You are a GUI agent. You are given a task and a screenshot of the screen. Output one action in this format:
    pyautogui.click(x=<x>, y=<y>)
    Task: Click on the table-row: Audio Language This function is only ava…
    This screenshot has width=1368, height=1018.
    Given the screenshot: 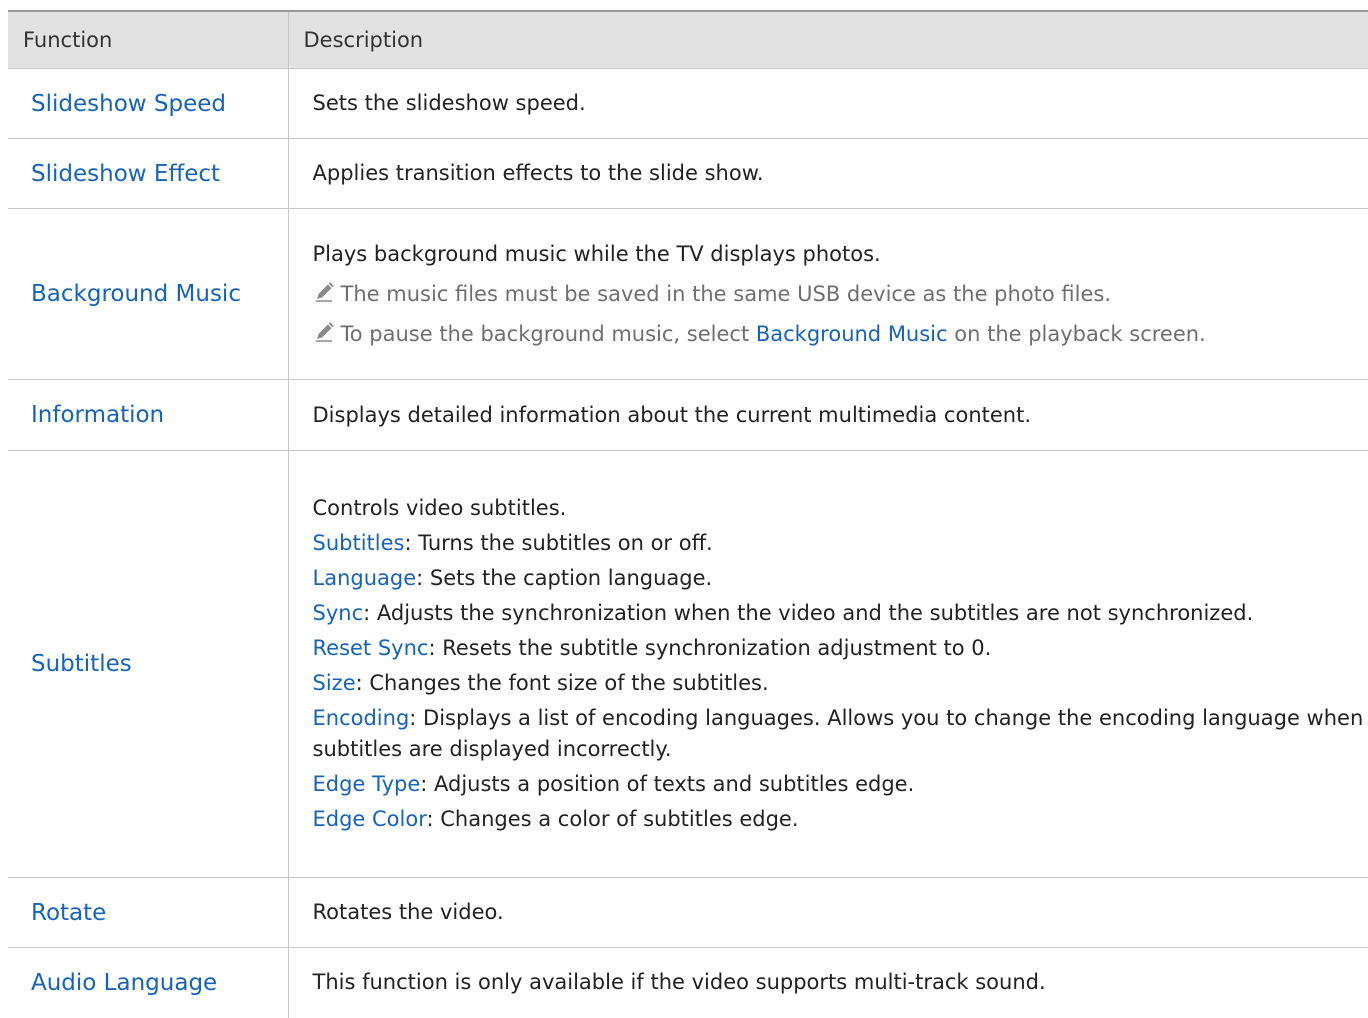 What is the action you would take?
    pyautogui.click(x=688, y=982)
    